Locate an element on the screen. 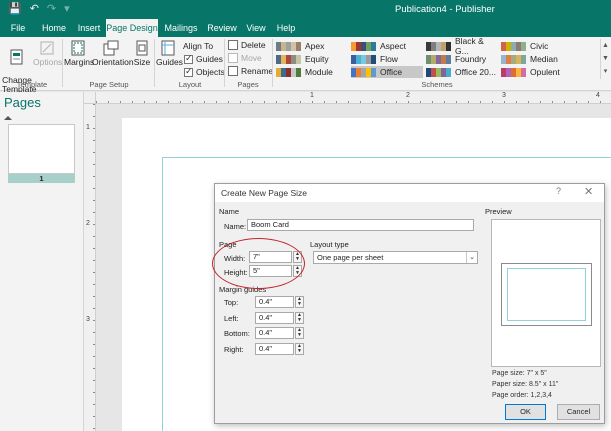 This screenshot has width=611, height=431. scheme-item: Apex is located at coordinates (312, 46).